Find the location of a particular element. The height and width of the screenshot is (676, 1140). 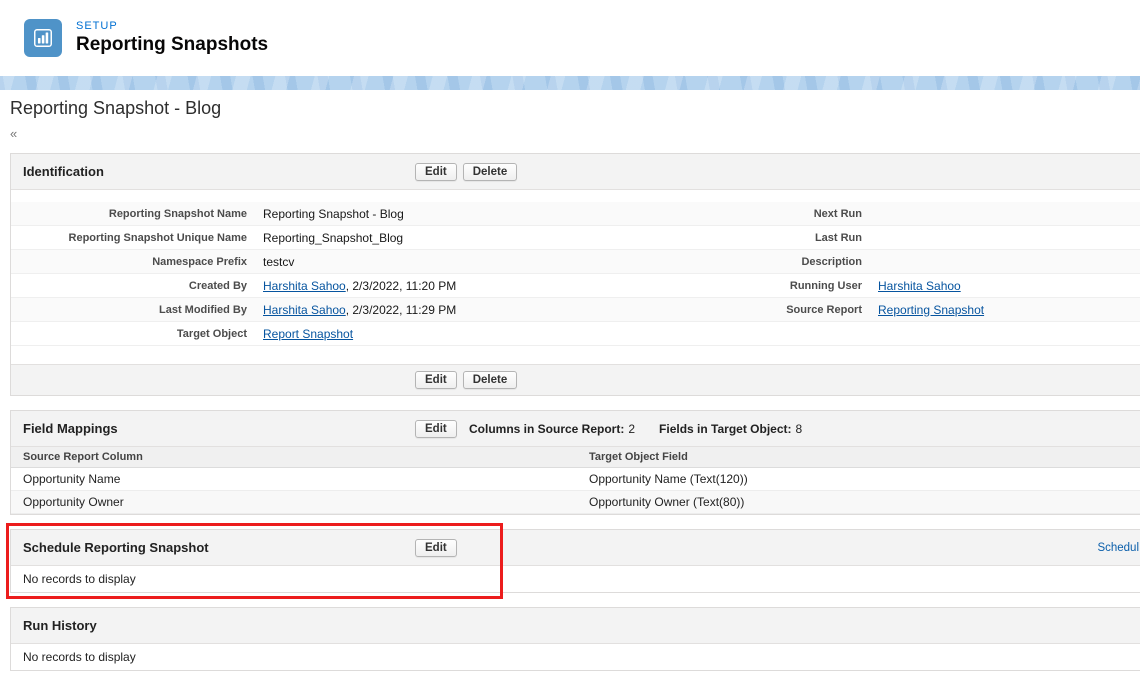

field-value: Reporting Snapshot is located at coordinates (1008, 310).